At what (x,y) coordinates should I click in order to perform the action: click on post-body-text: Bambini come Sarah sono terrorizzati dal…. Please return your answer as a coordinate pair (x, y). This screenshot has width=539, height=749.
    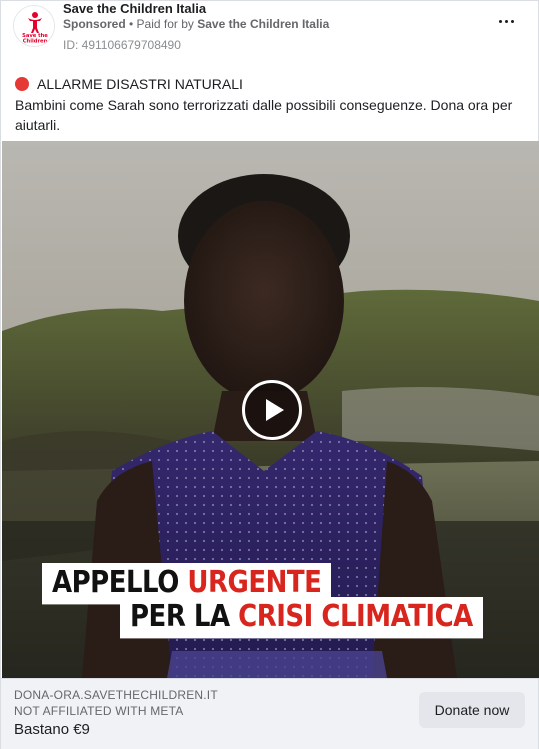
    Looking at the image, I should click on (264, 115).